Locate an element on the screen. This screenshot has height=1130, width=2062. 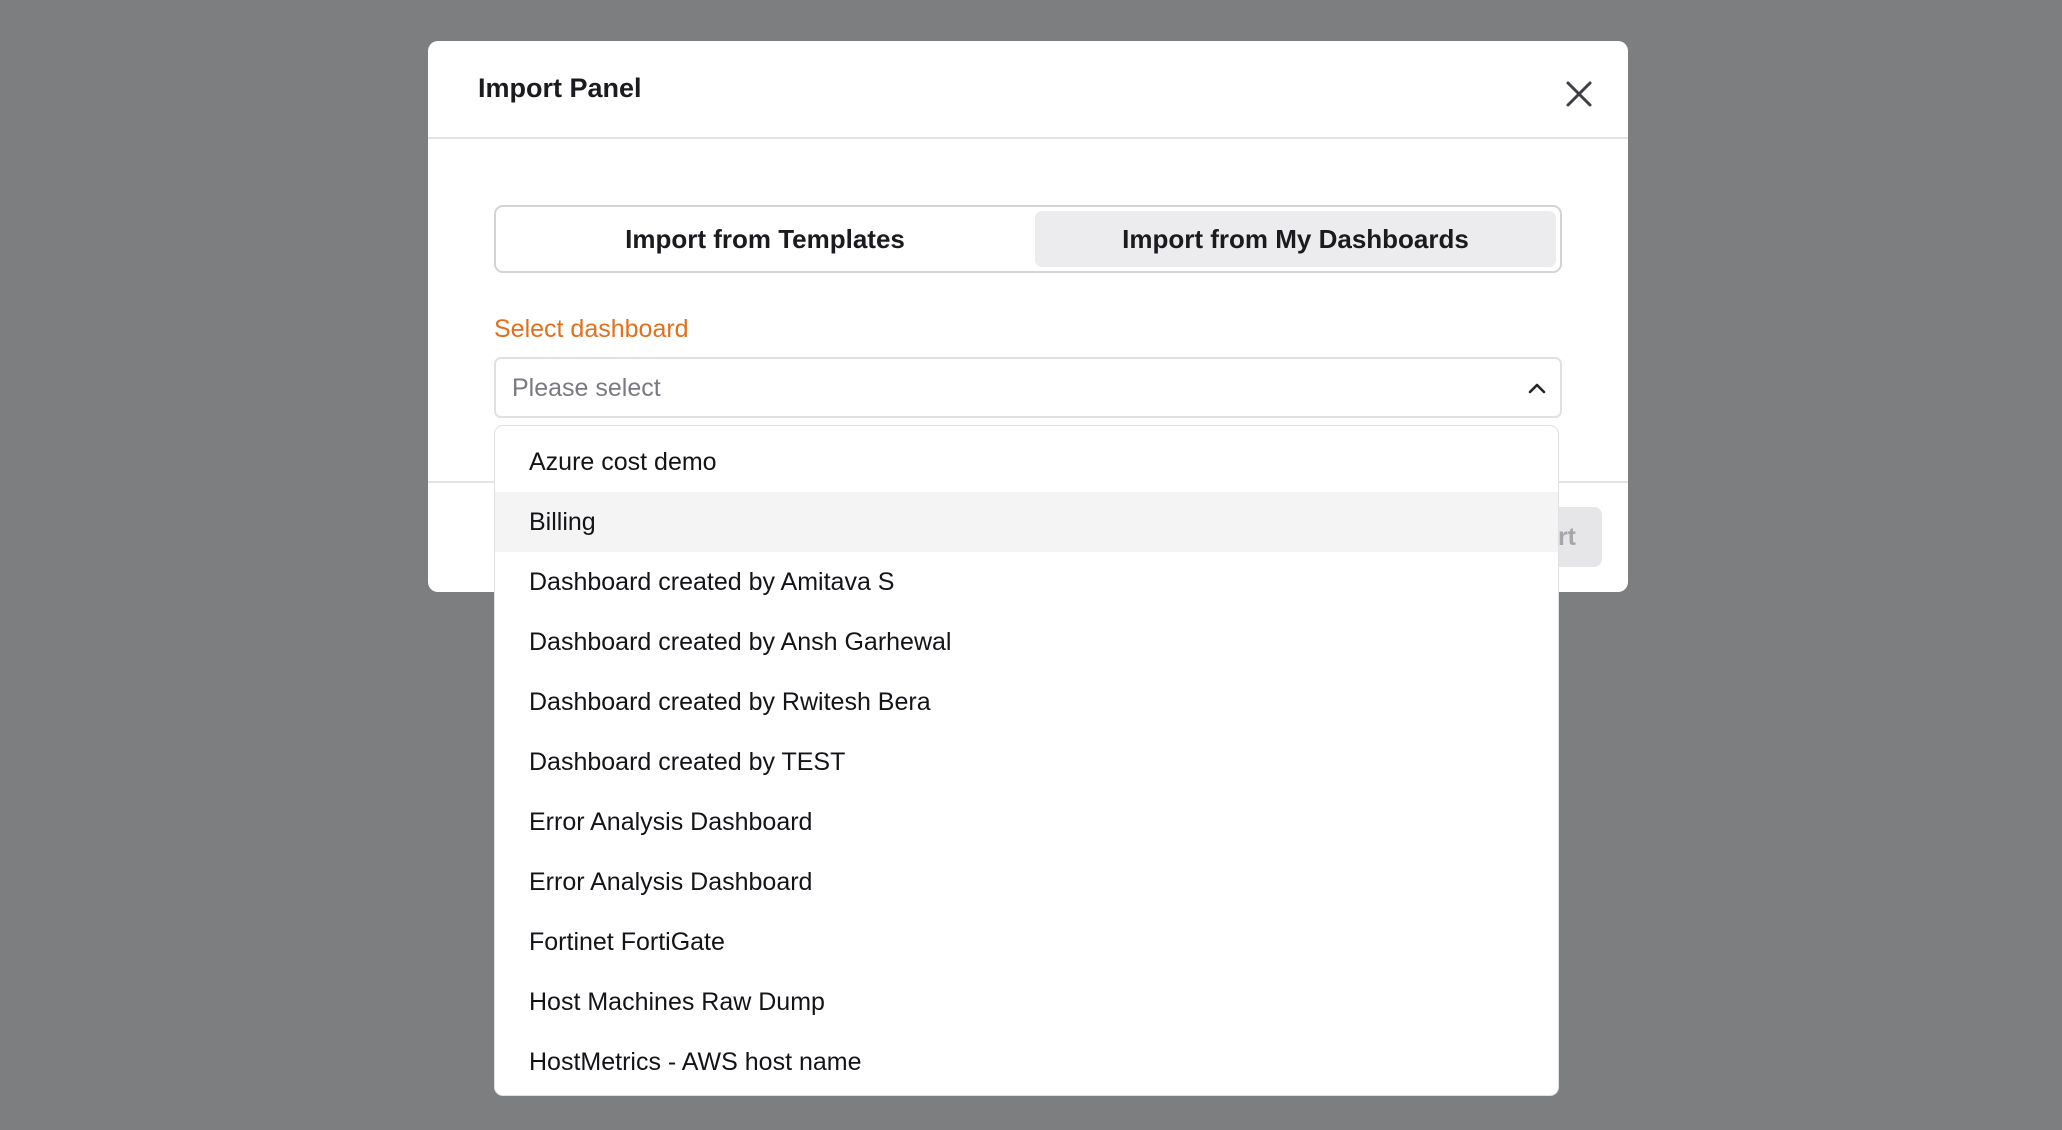
close-button is located at coordinates (1579, 94).